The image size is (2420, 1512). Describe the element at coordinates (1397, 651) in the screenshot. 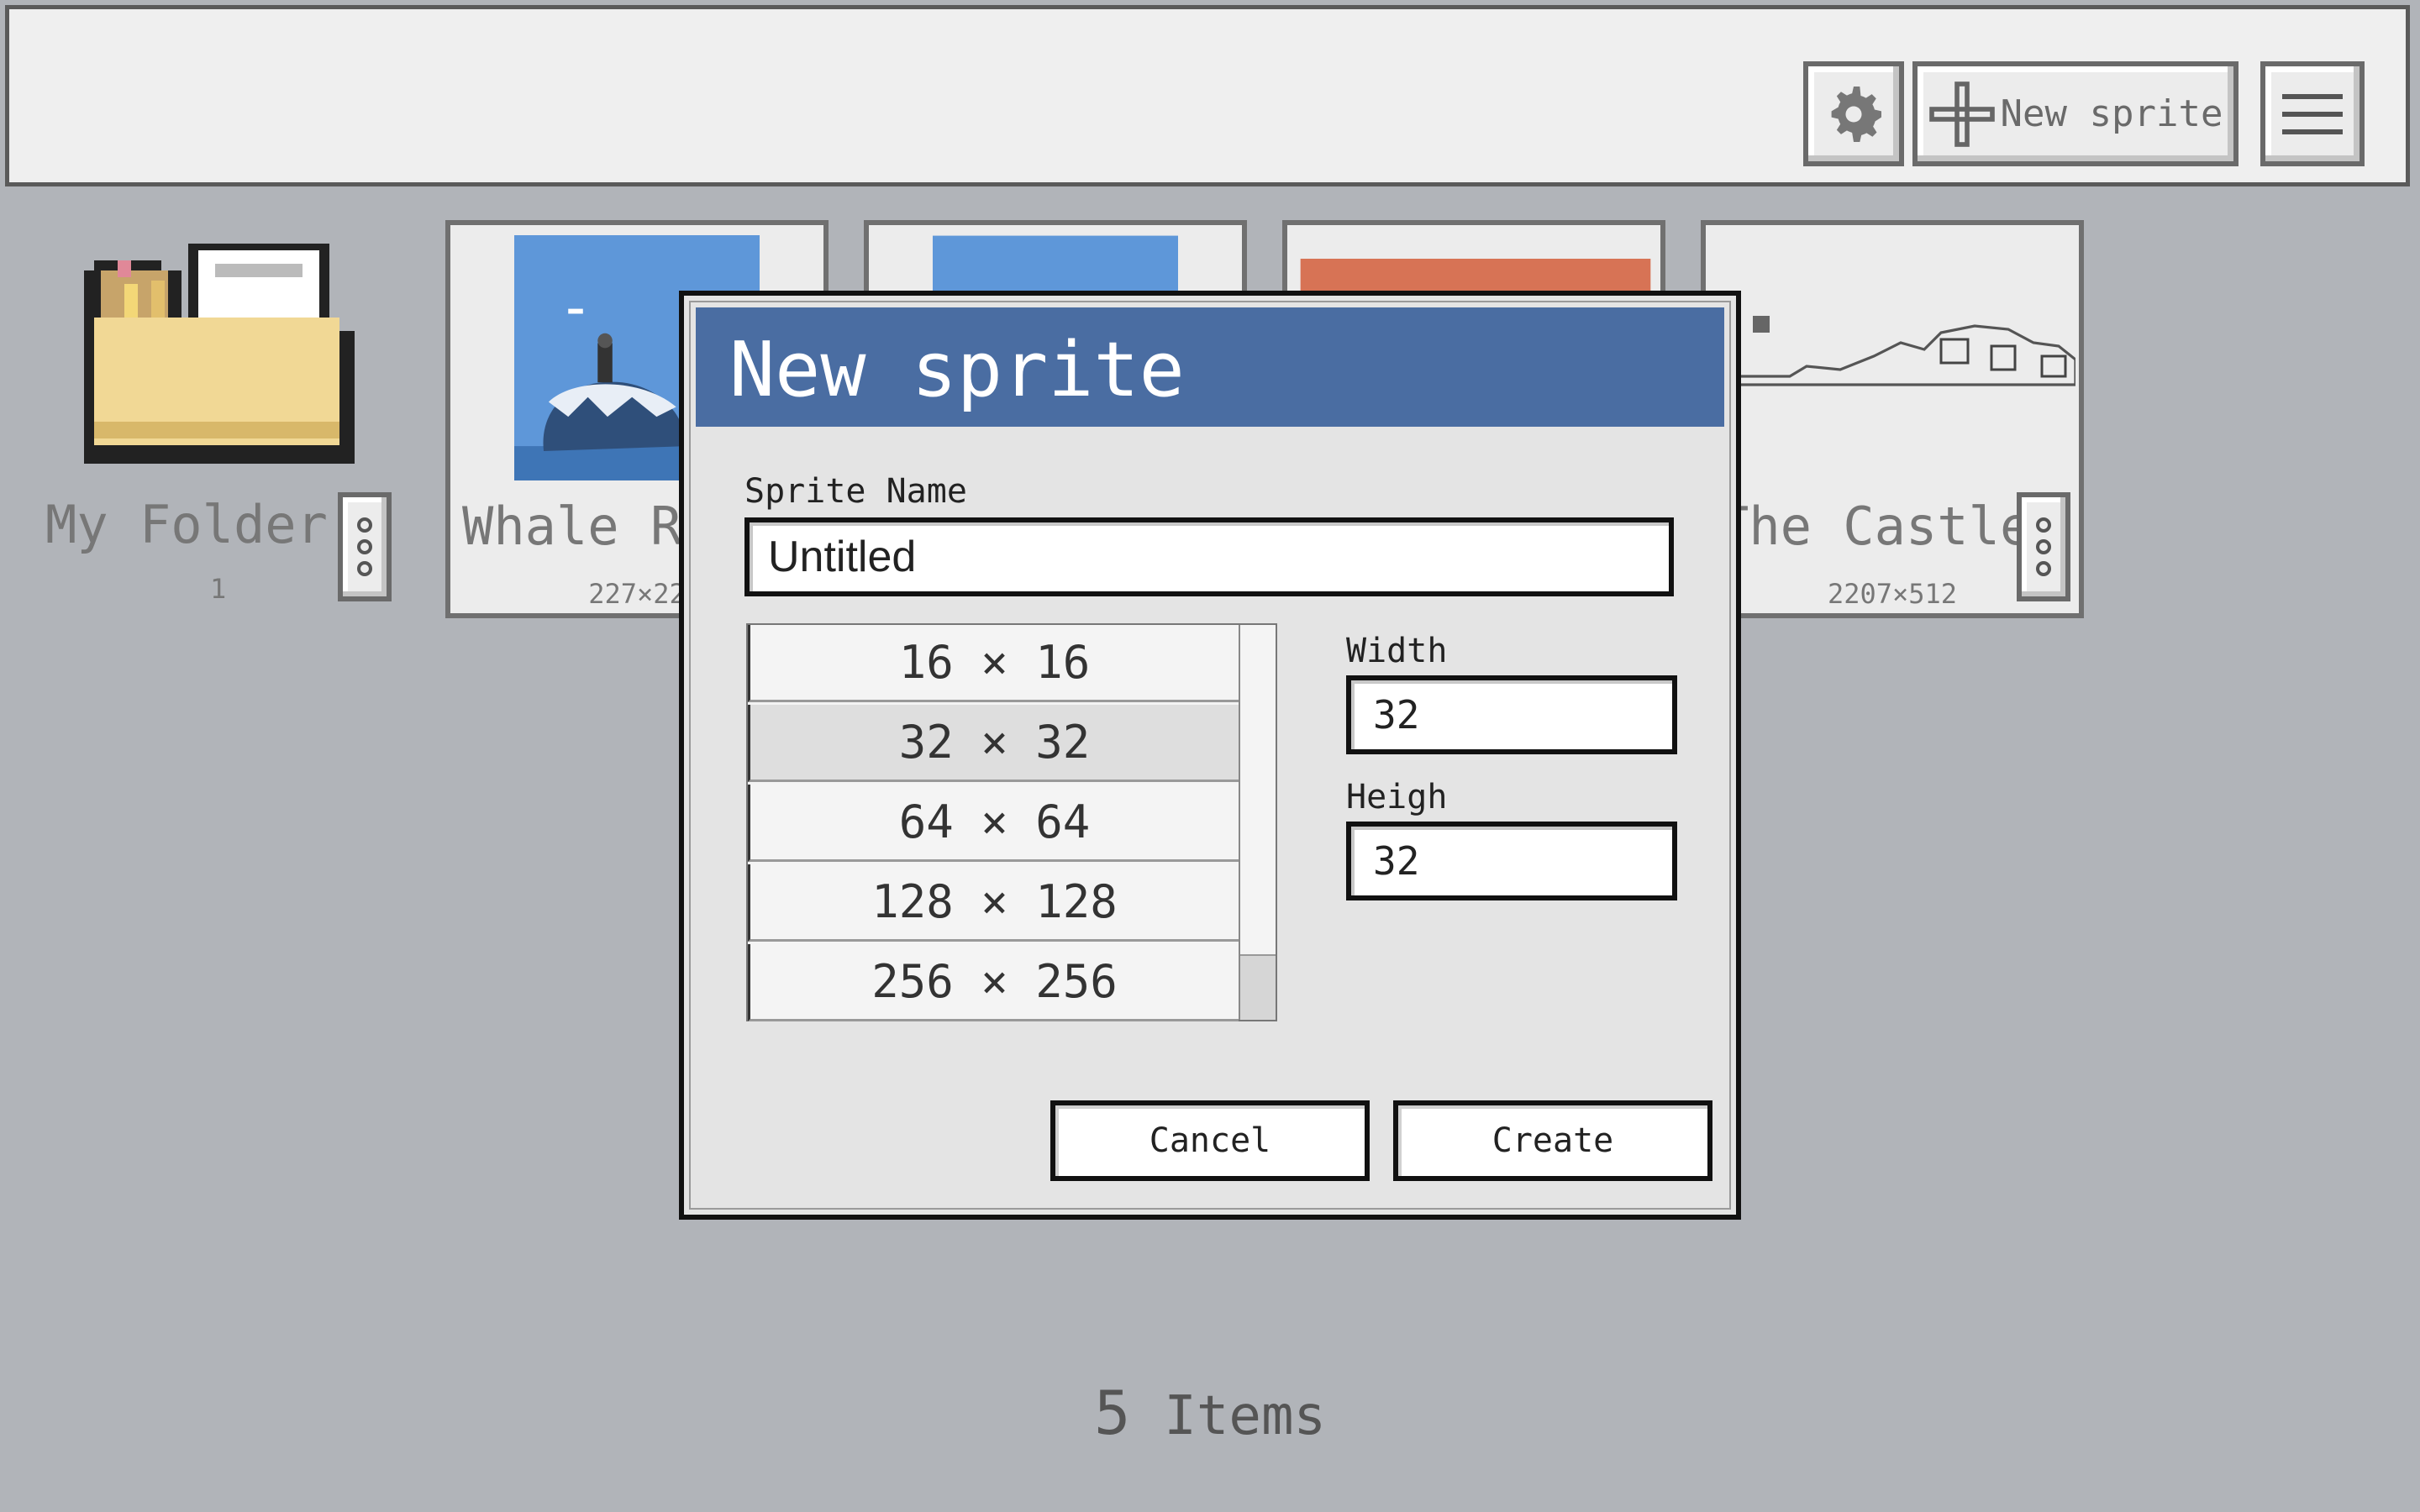

I see `width-label: Width` at that location.